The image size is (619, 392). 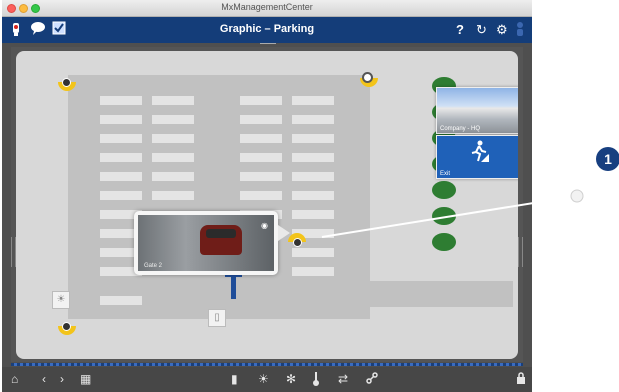 I want to click on callout-line, so click(x=449, y=216).